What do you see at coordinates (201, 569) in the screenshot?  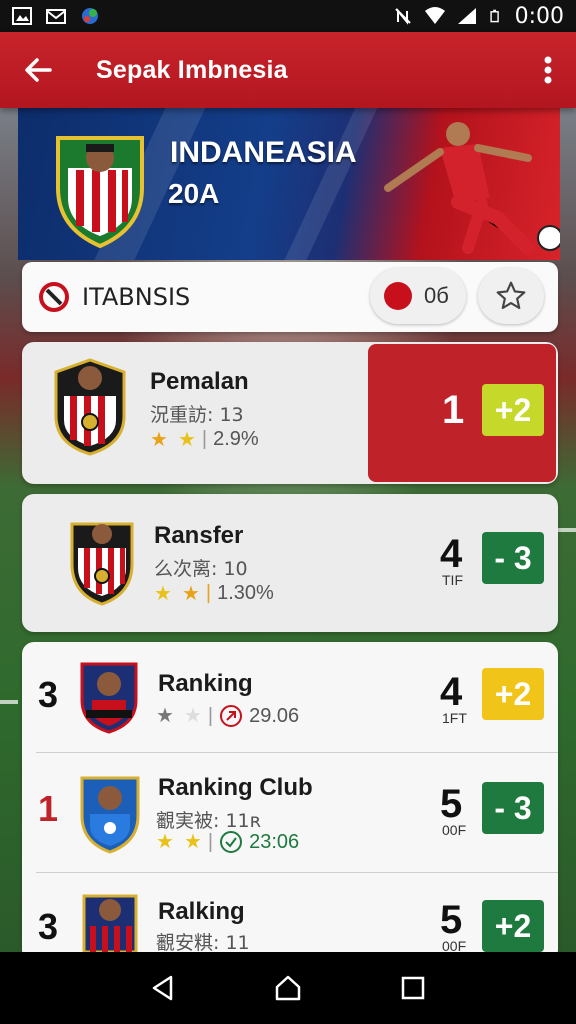 I see `row-subtitle: 么次离: 10` at bounding box center [201, 569].